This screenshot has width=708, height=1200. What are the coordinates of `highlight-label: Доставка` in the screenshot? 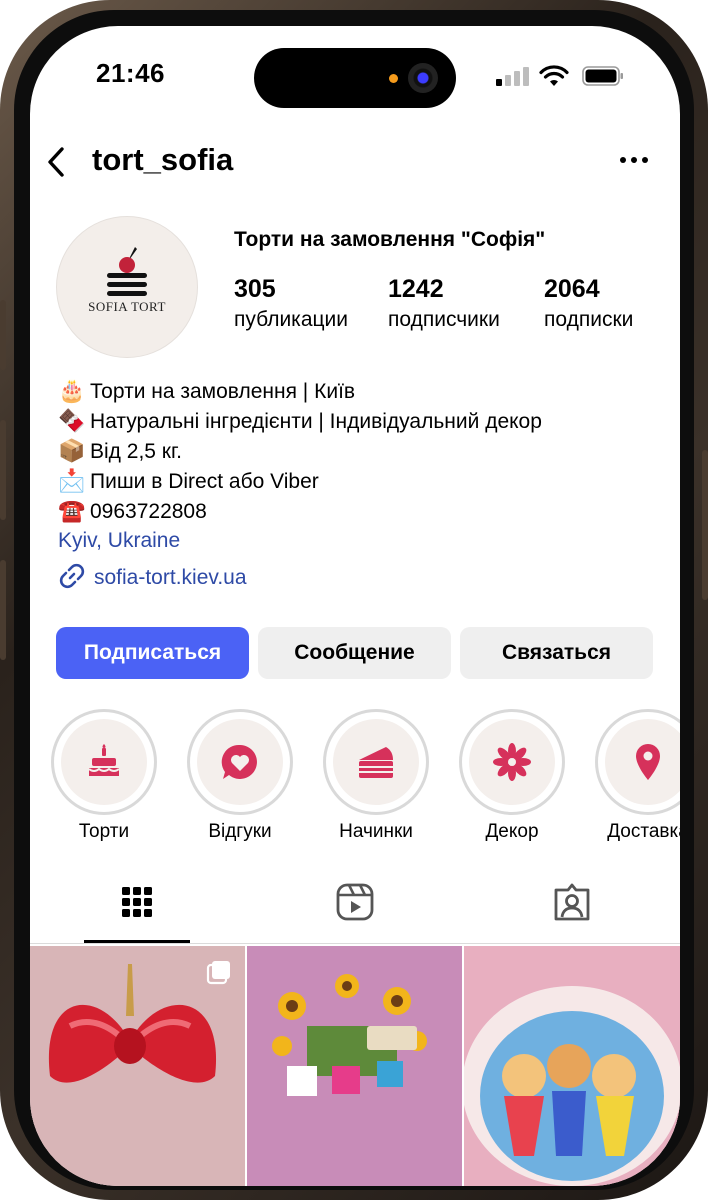 It's located at (643, 831).